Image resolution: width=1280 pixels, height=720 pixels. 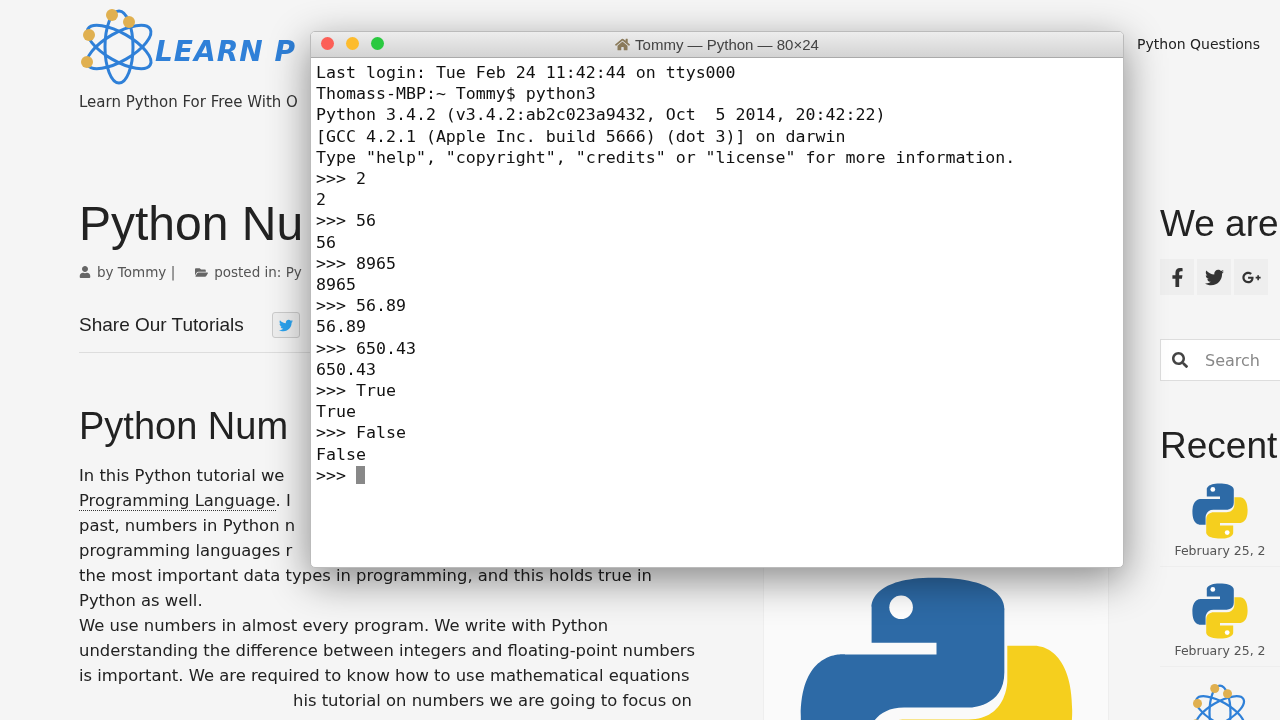 What do you see at coordinates (387, 650) in the screenshot?
I see `body-text: understanding the difference between integers and floating-point numbers` at bounding box center [387, 650].